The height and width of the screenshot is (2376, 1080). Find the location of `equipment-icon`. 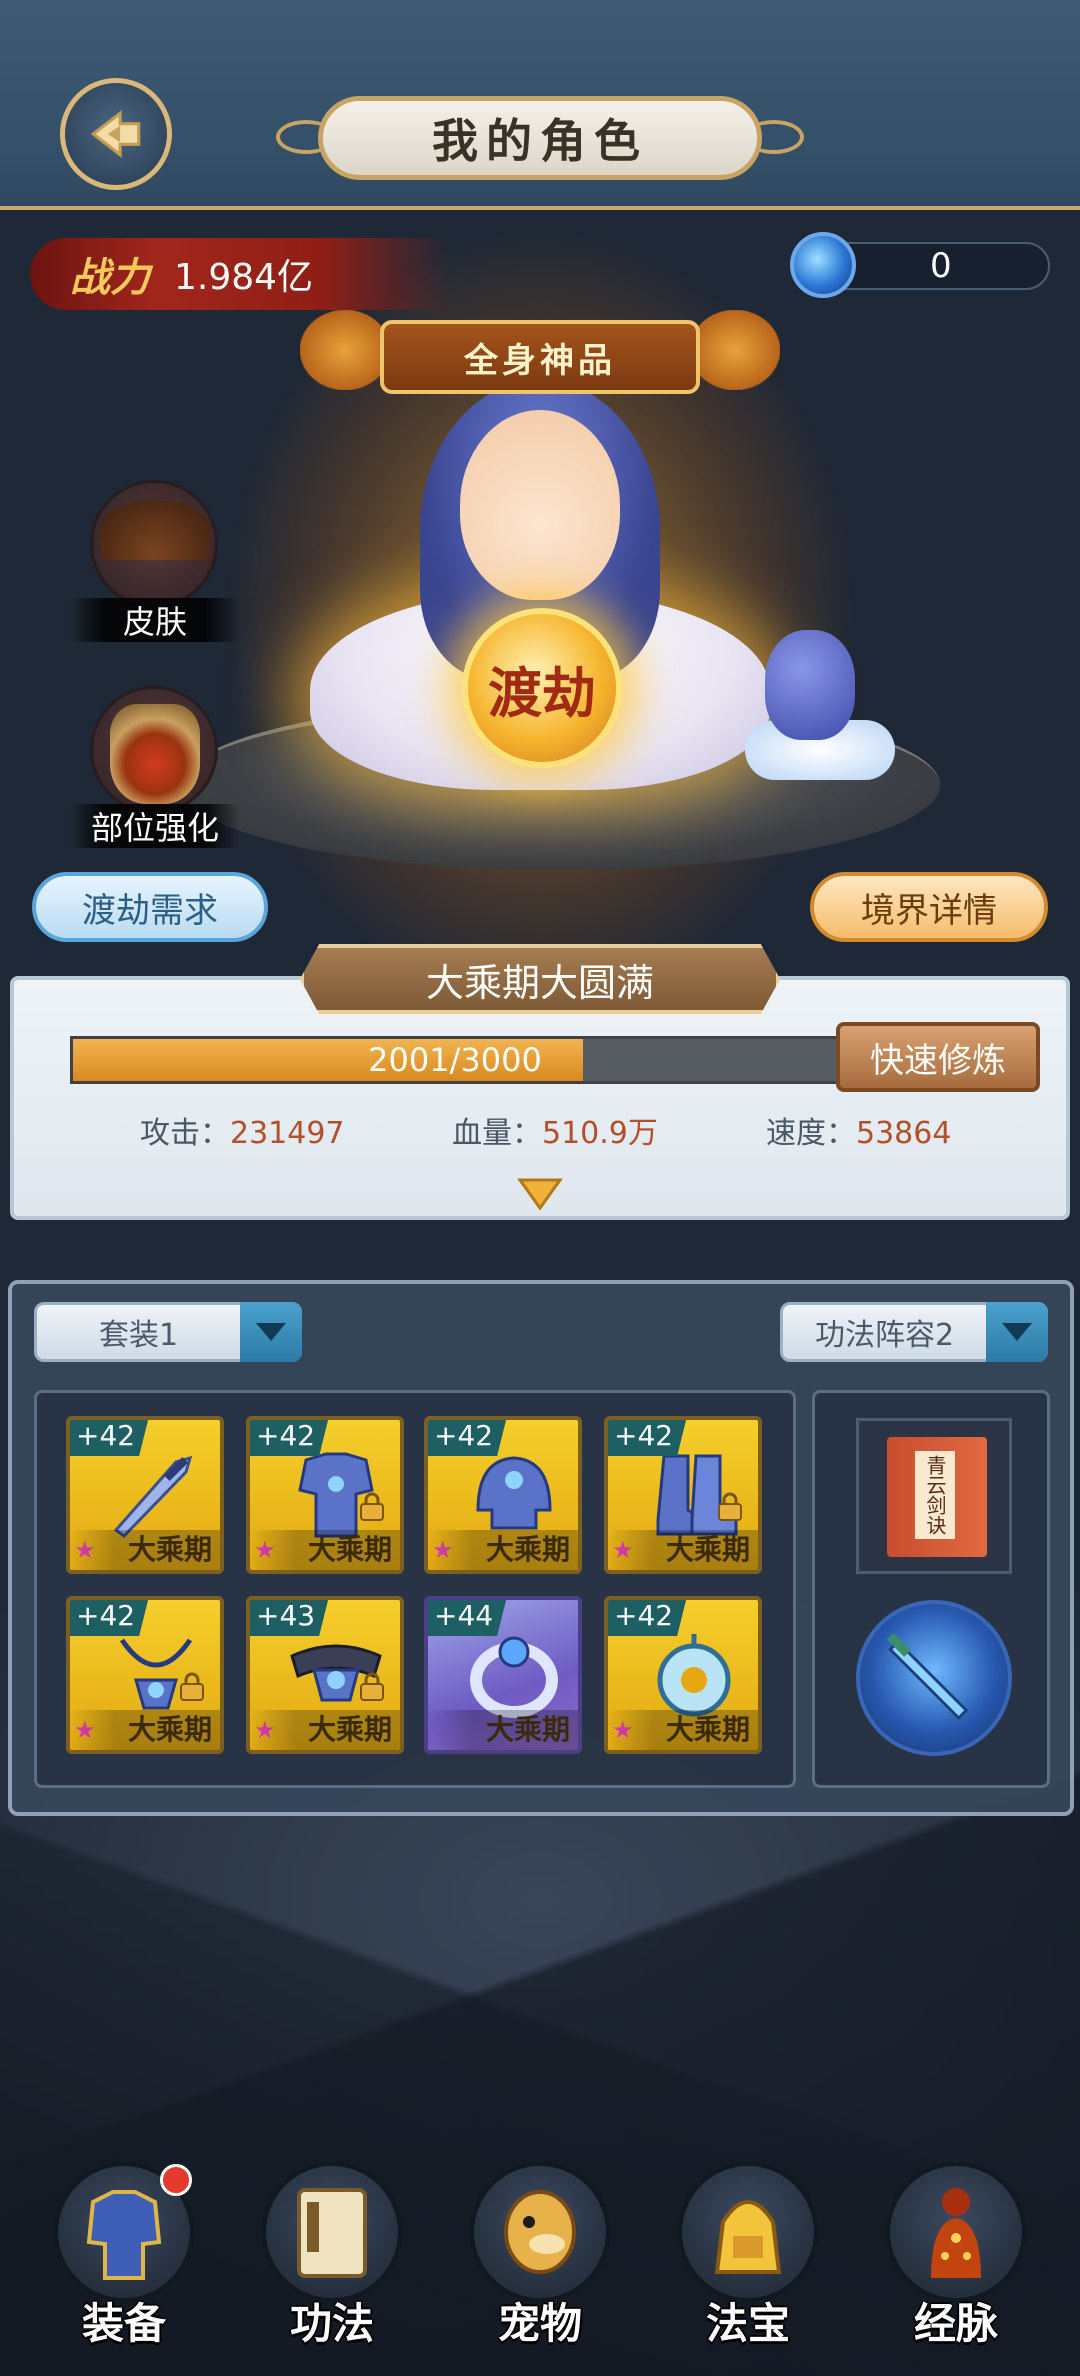

equipment-icon is located at coordinates (124, 2235).